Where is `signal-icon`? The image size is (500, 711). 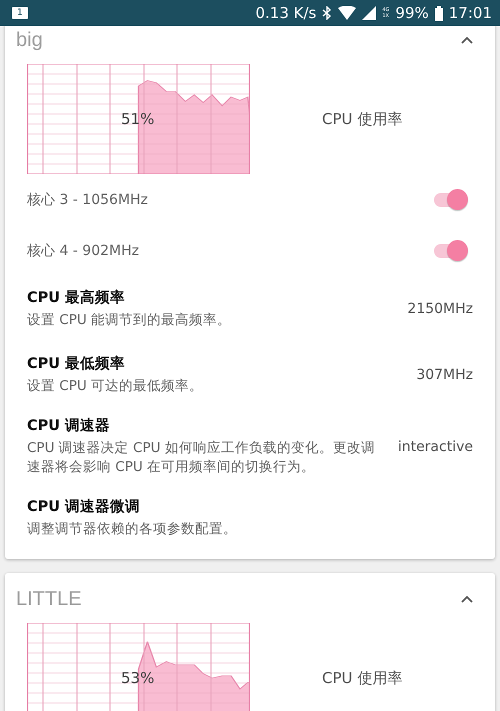 signal-icon is located at coordinates (369, 13).